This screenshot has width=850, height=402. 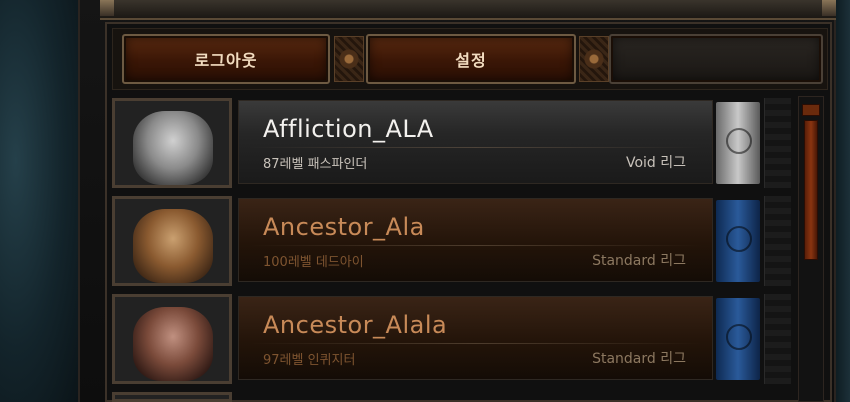 What do you see at coordinates (452, 397) in the screenshot?
I see `character-row` at bounding box center [452, 397].